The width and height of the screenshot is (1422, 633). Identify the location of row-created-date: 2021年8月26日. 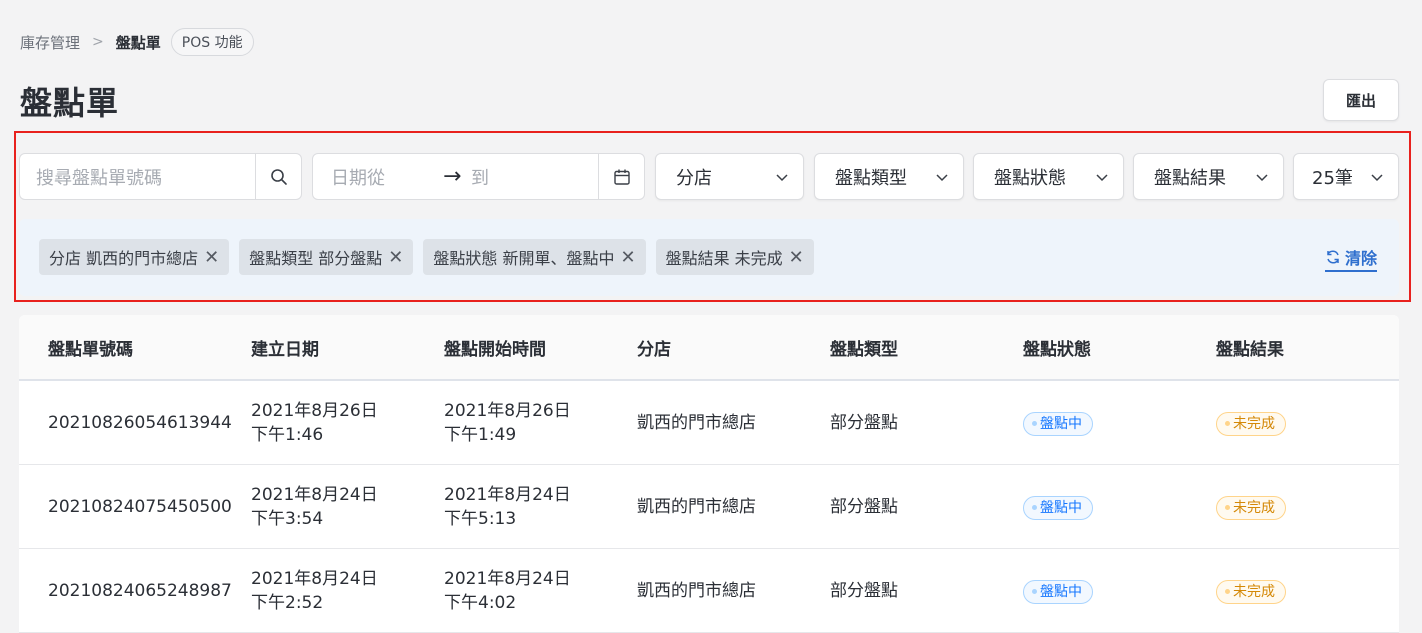
(314, 410).